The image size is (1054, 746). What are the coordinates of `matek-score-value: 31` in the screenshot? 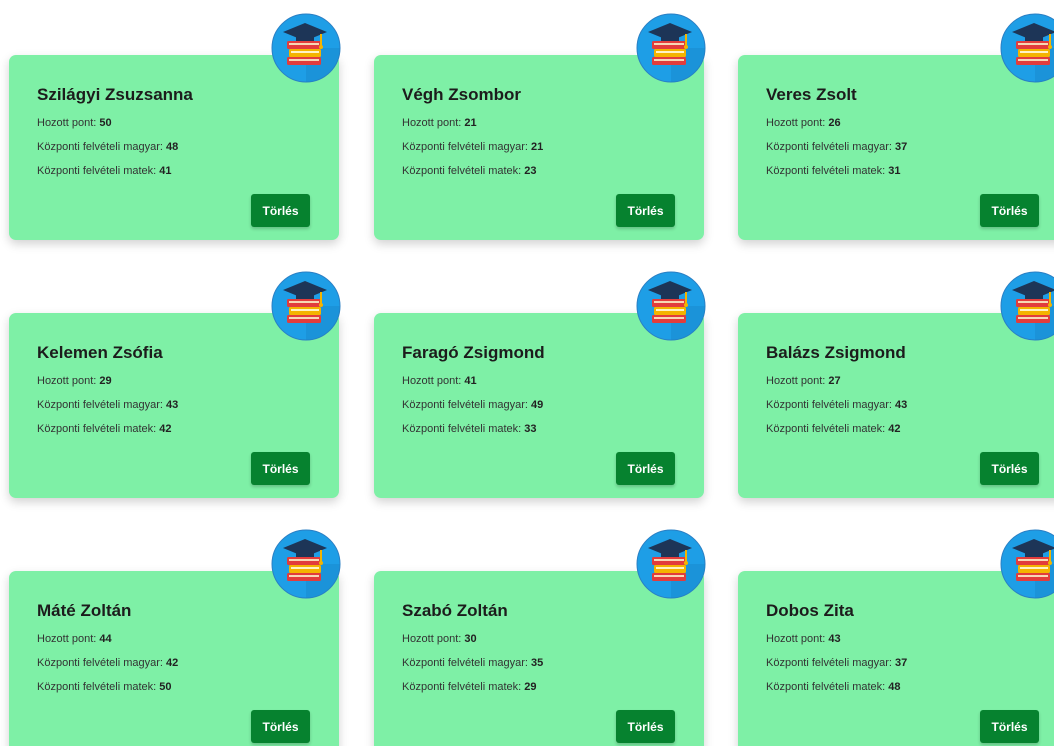 It's located at (894, 171).